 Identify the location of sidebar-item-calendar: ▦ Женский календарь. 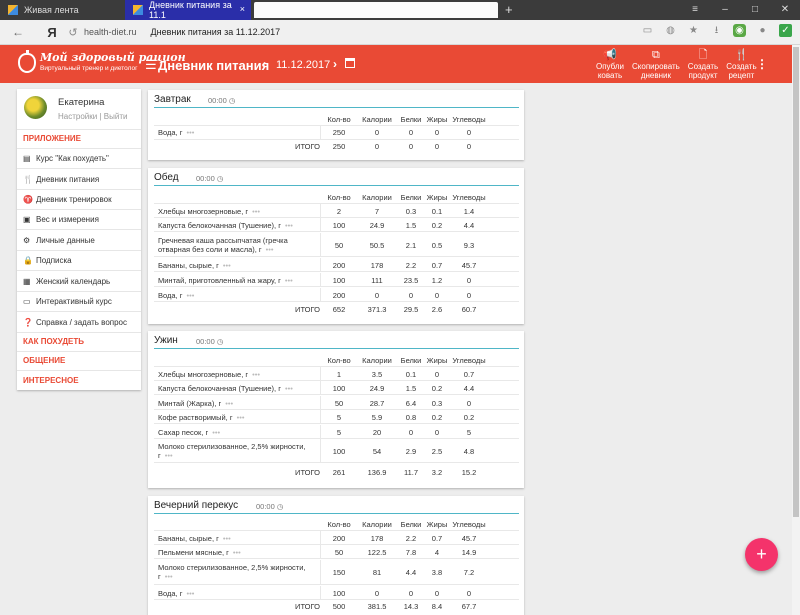
(66, 281).